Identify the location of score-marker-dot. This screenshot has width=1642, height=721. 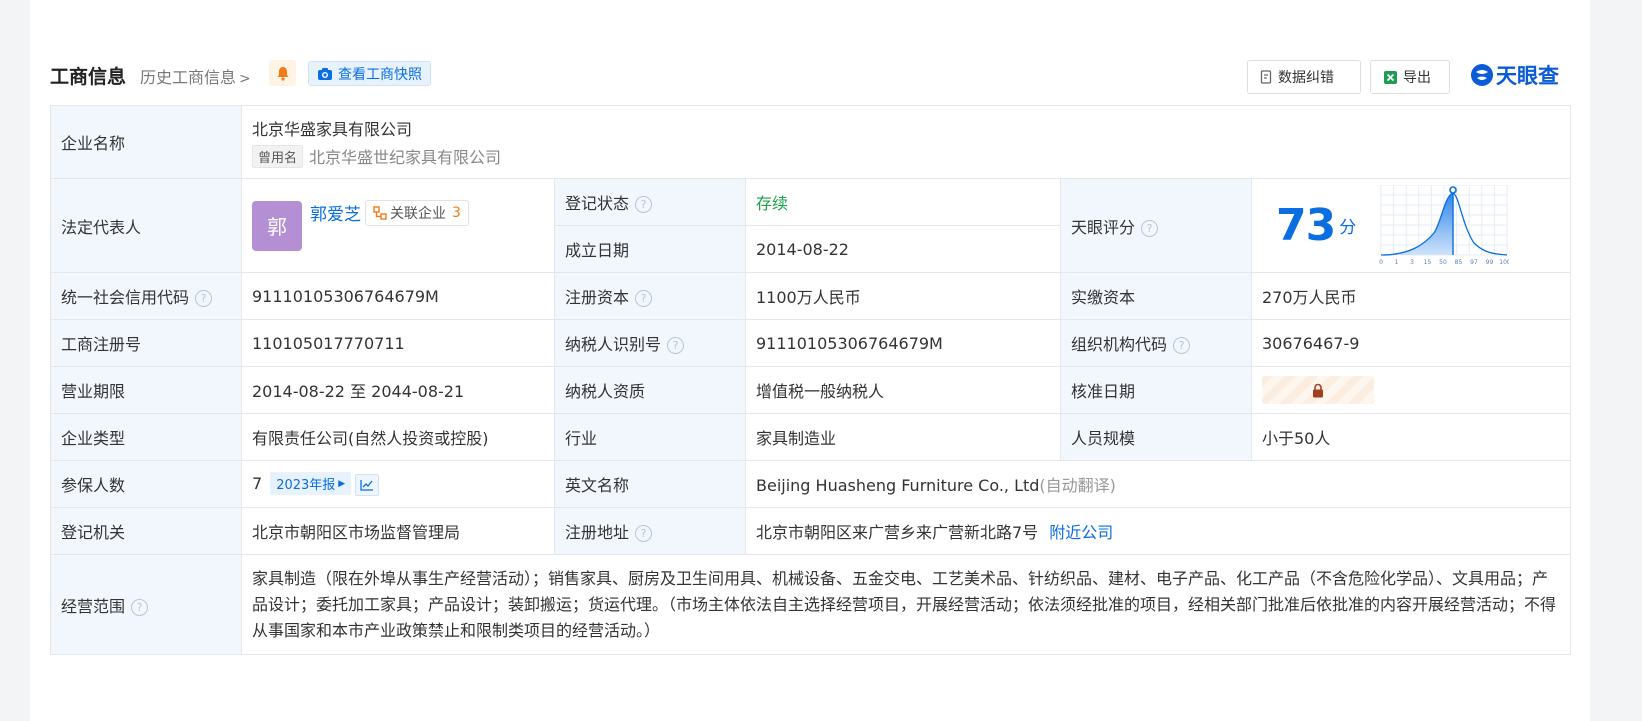
(1453, 189).